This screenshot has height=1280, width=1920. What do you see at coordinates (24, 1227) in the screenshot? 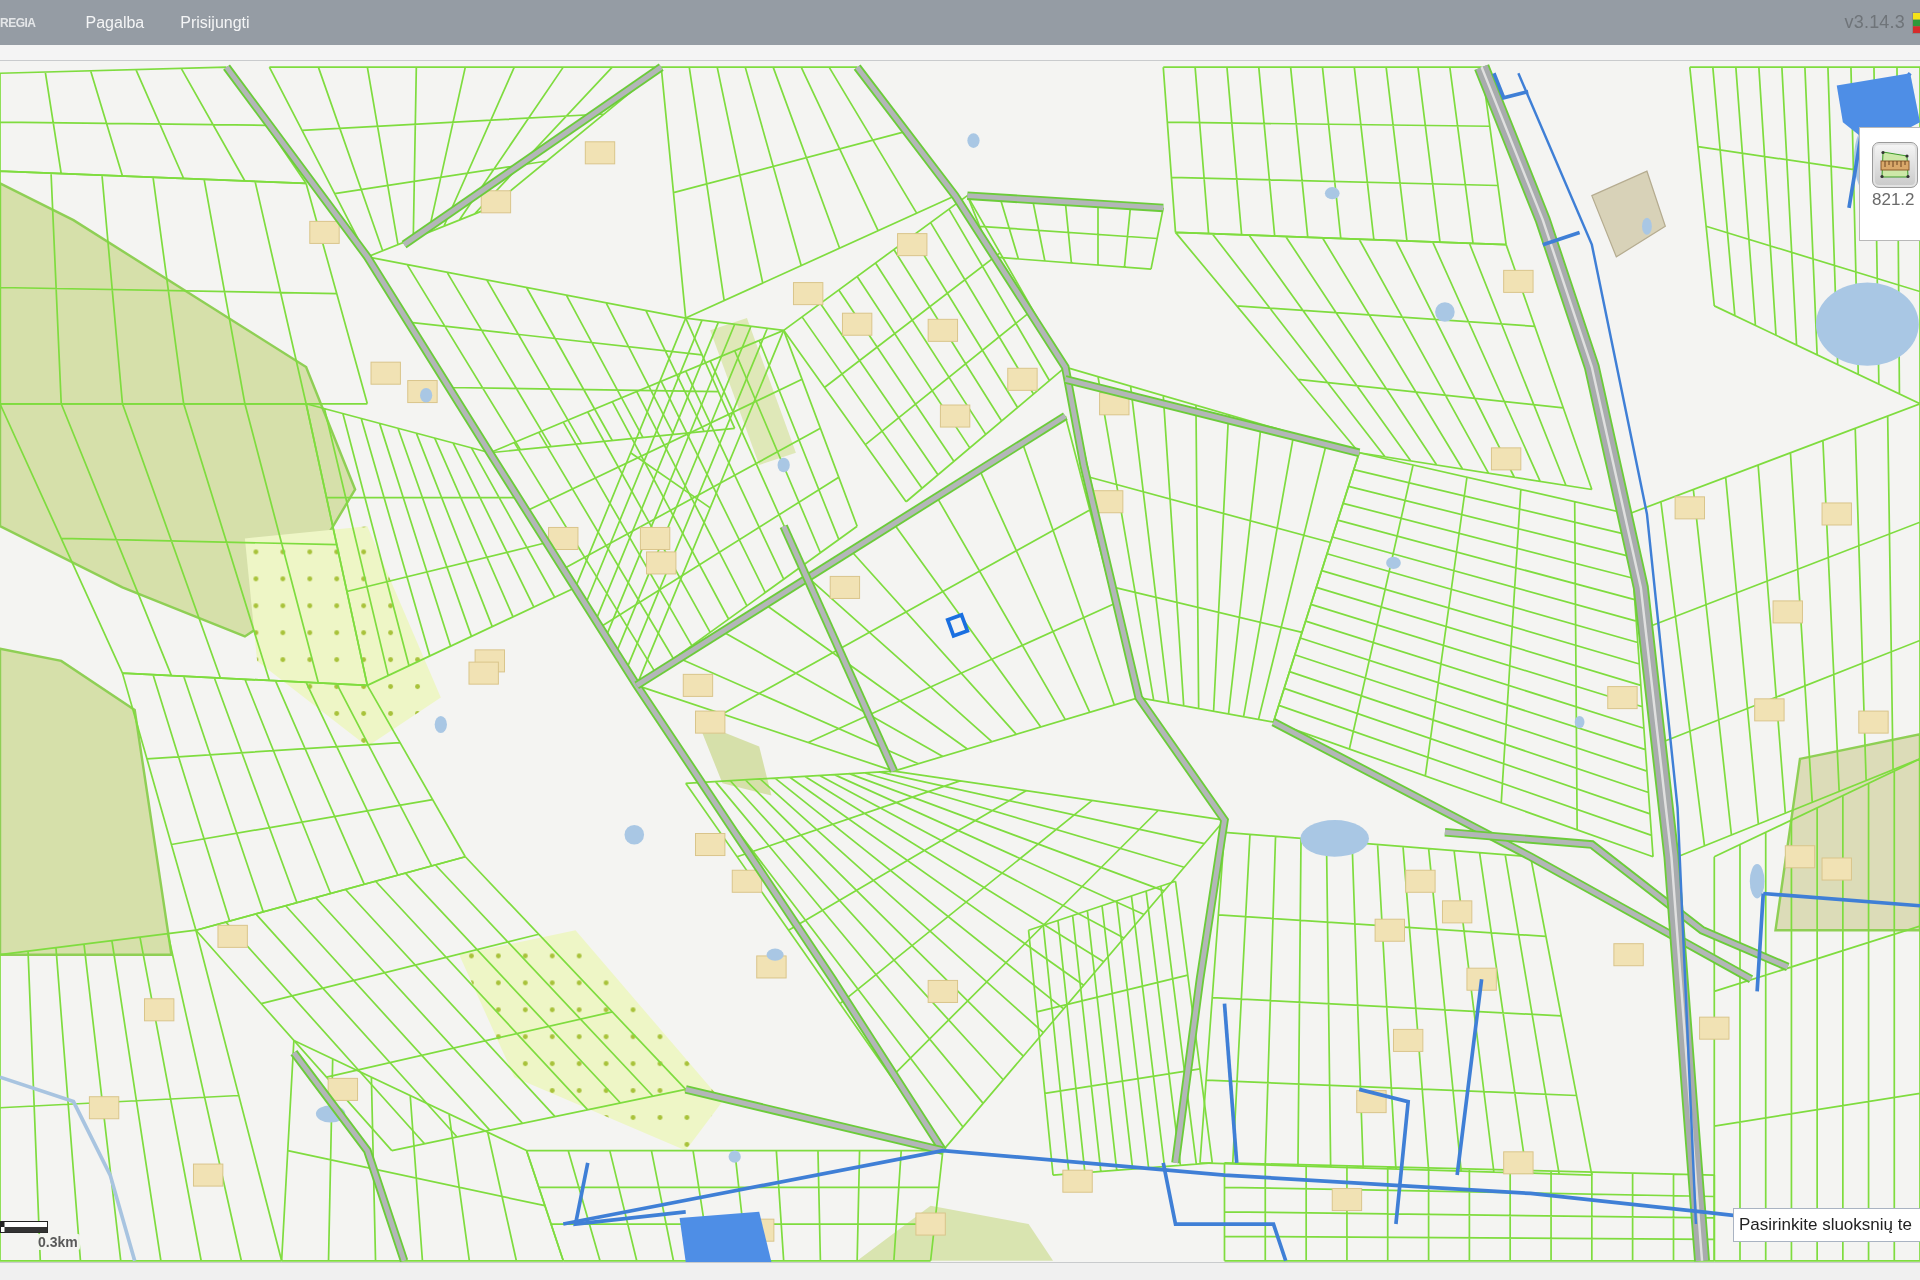
I see `scale-bar-icon` at bounding box center [24, 1227].